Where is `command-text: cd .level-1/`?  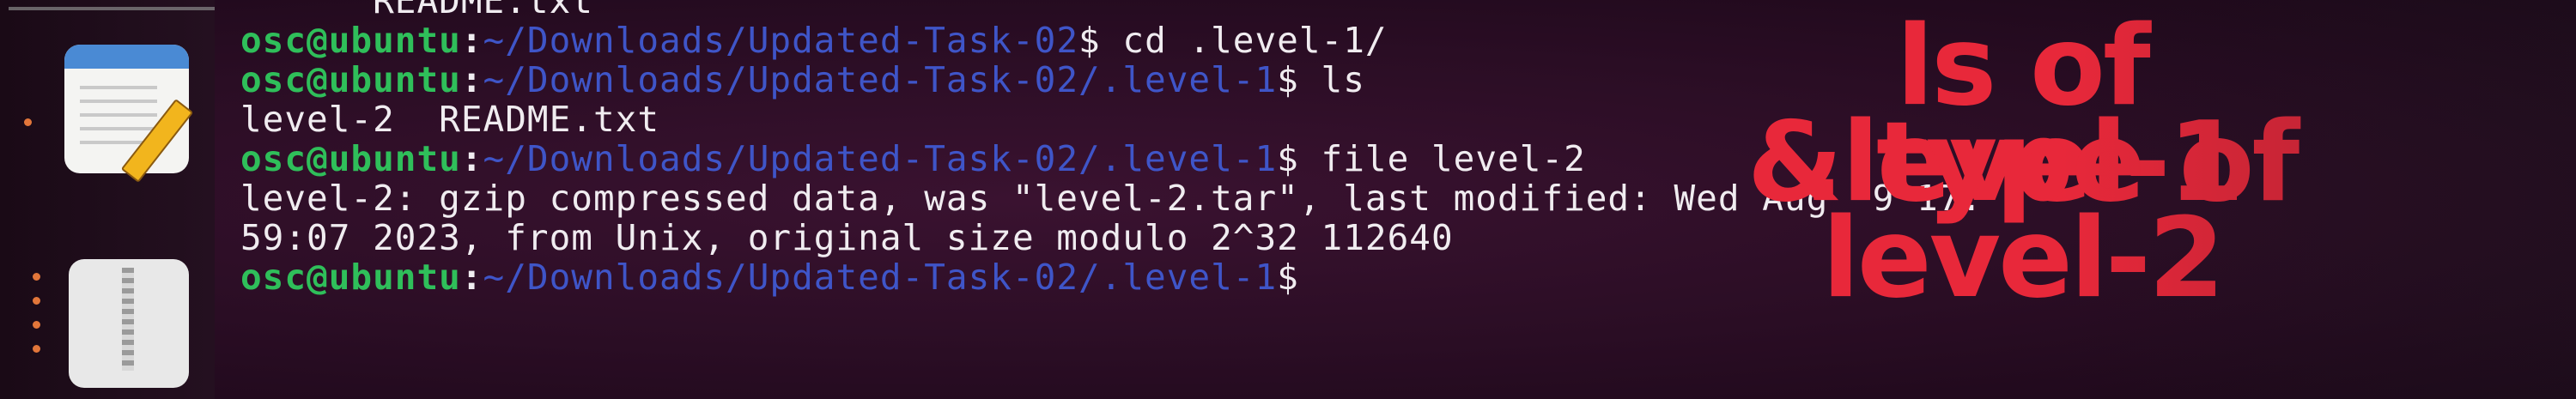
command-text: cd .level-1/ is located at coordinates (1255, 41).